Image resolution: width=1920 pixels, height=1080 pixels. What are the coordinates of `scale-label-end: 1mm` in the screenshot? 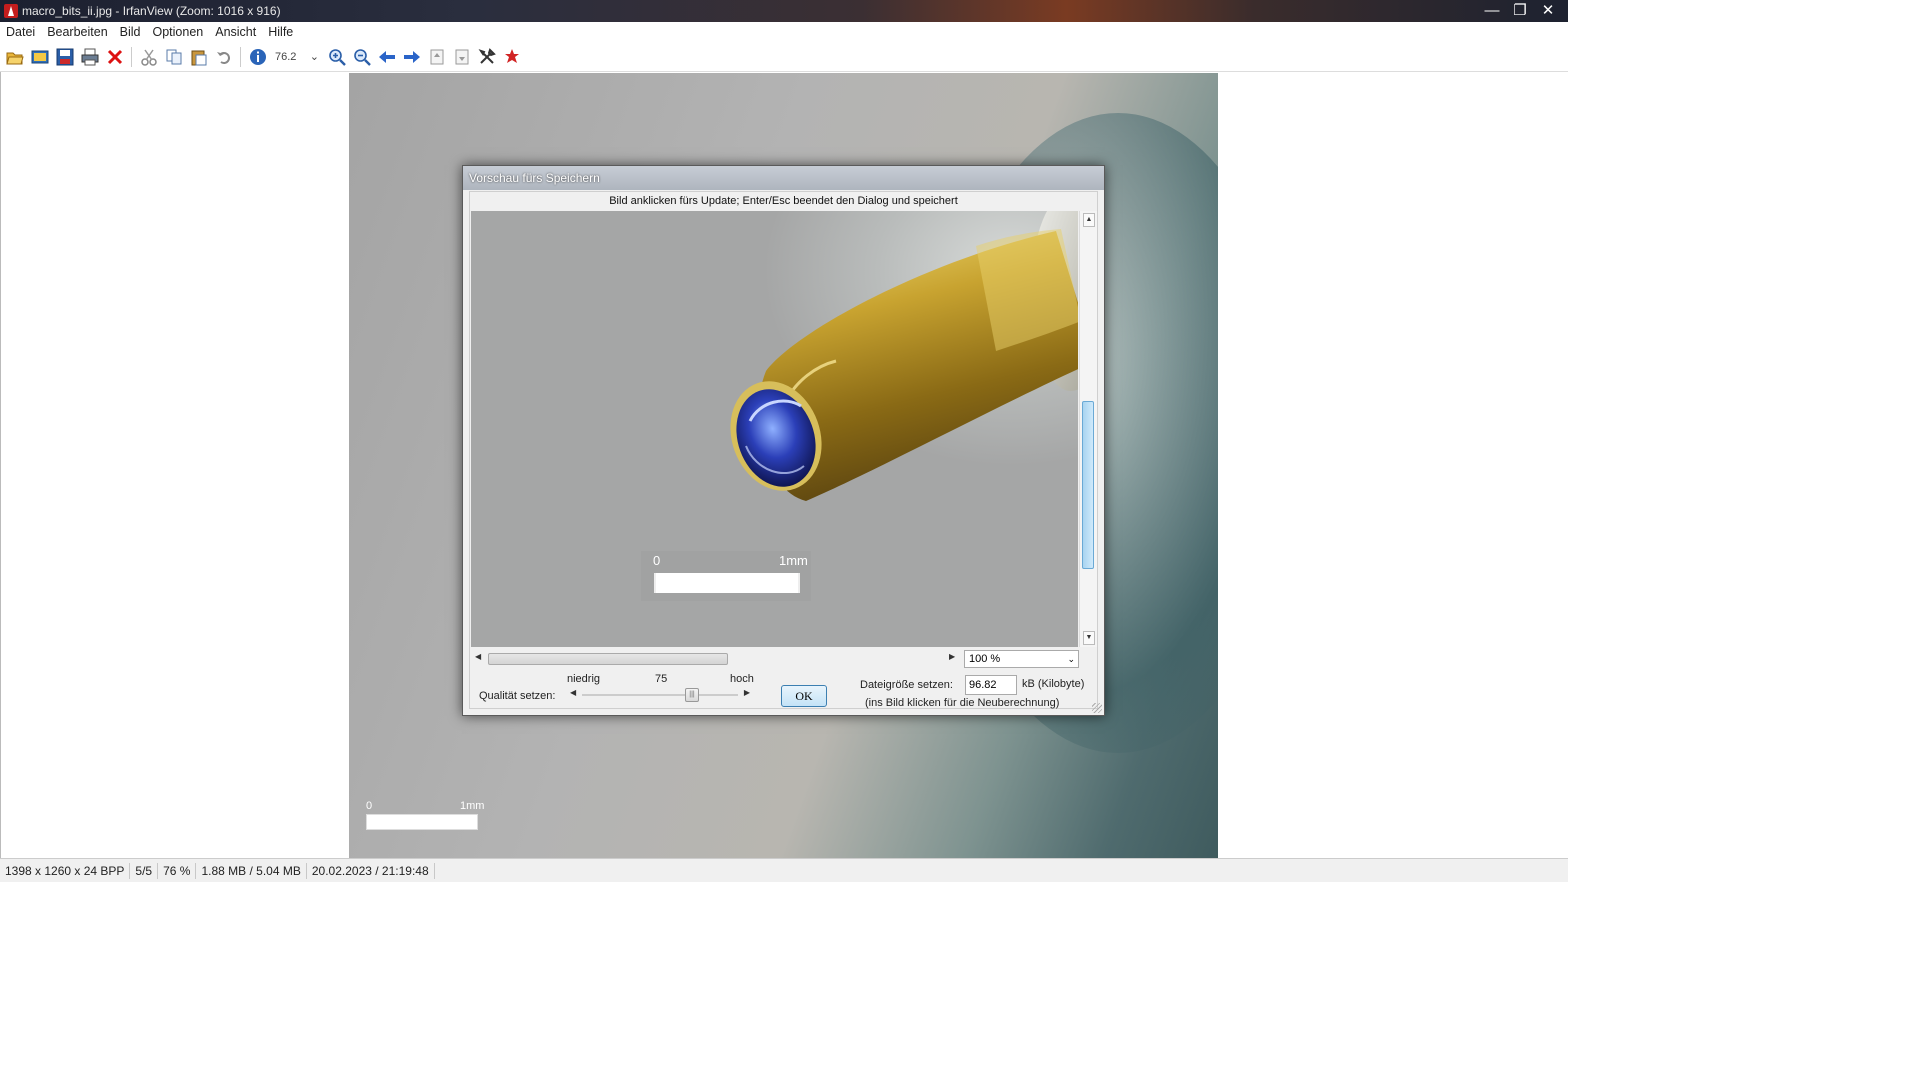 It's located at (472, 806).